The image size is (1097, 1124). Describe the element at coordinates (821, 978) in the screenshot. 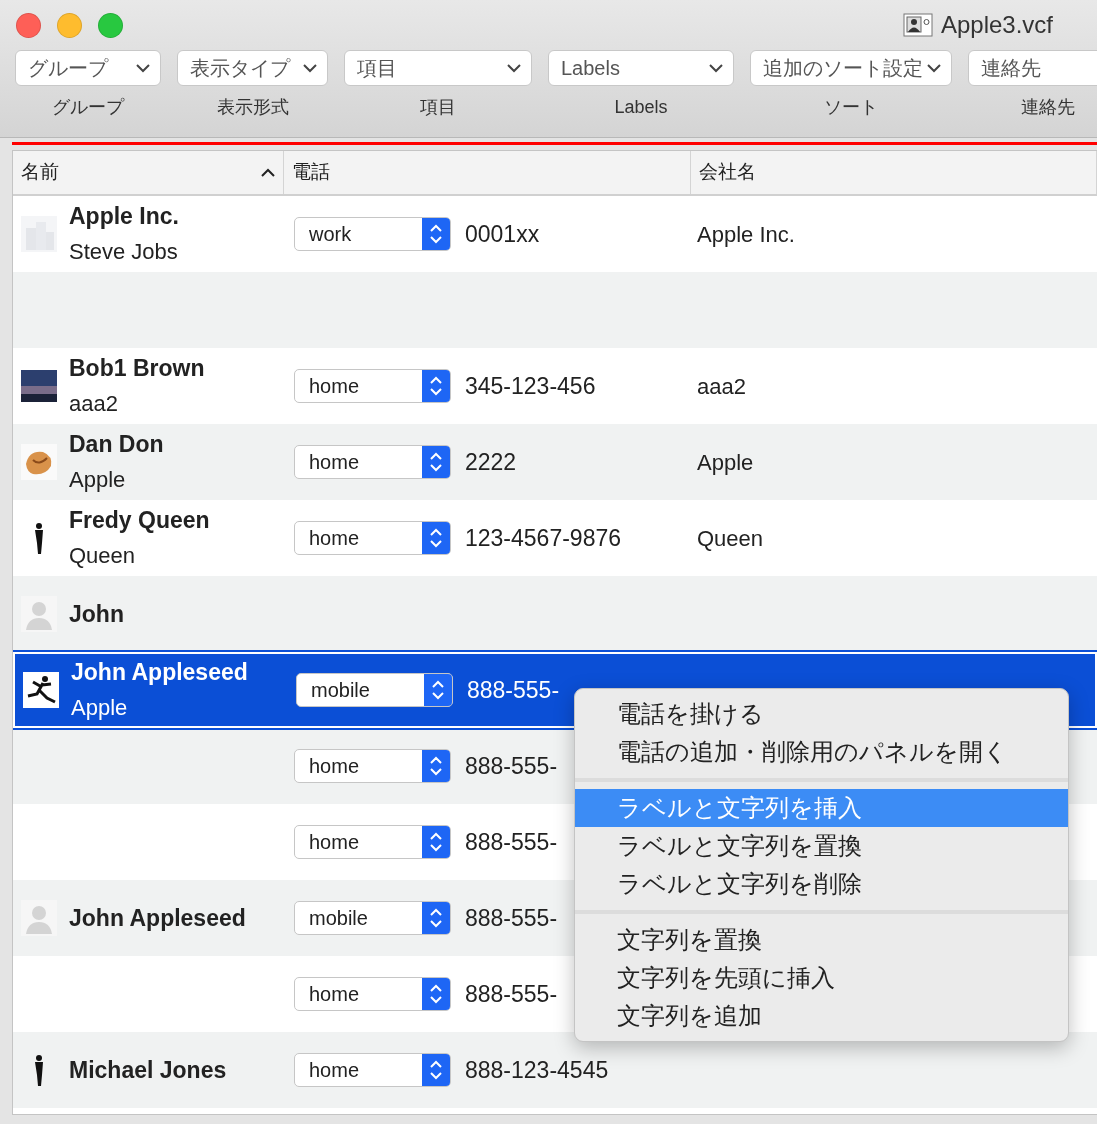

I see `menu-item: 文字列を先頭に挿入` at that location.